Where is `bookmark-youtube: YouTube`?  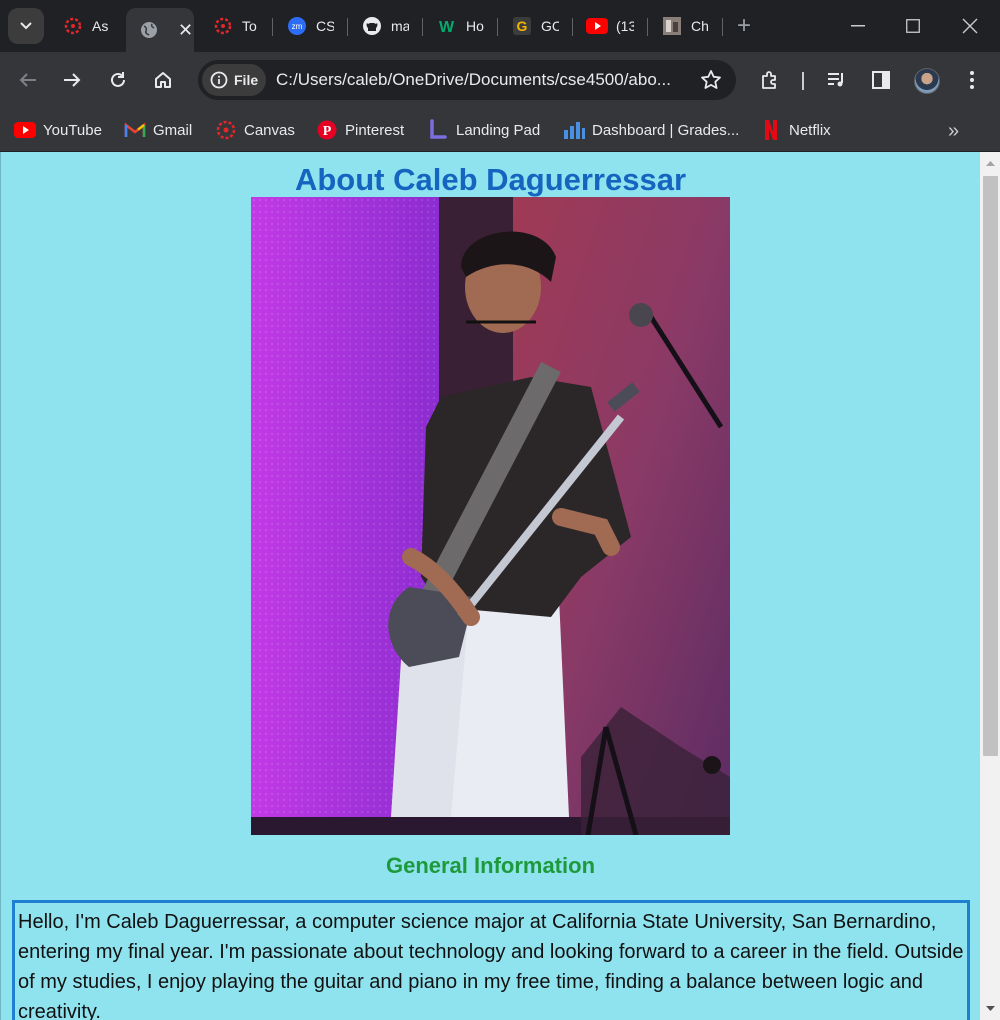 bookmark-youtube: YouTube is located at coordinates (58, 130).